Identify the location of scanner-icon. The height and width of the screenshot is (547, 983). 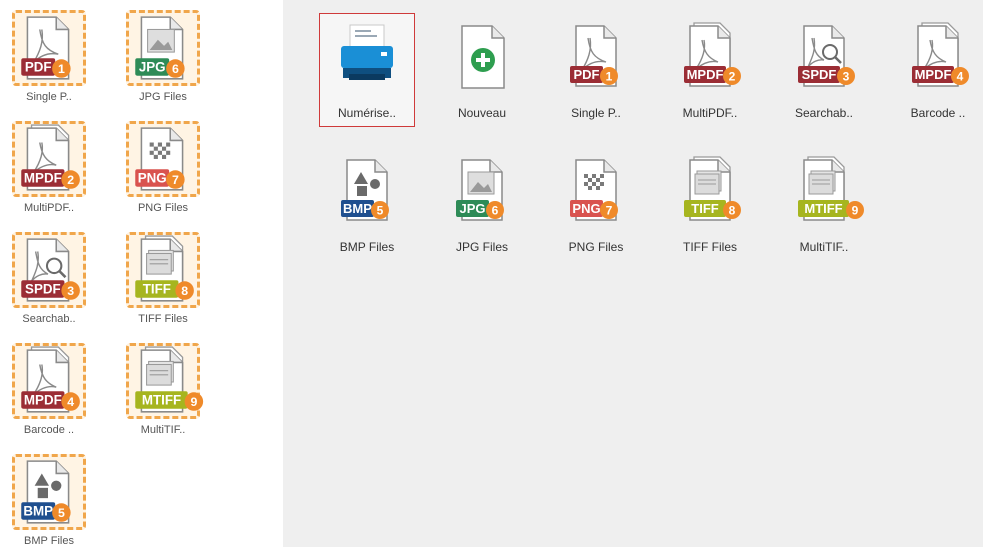
(367, 57).